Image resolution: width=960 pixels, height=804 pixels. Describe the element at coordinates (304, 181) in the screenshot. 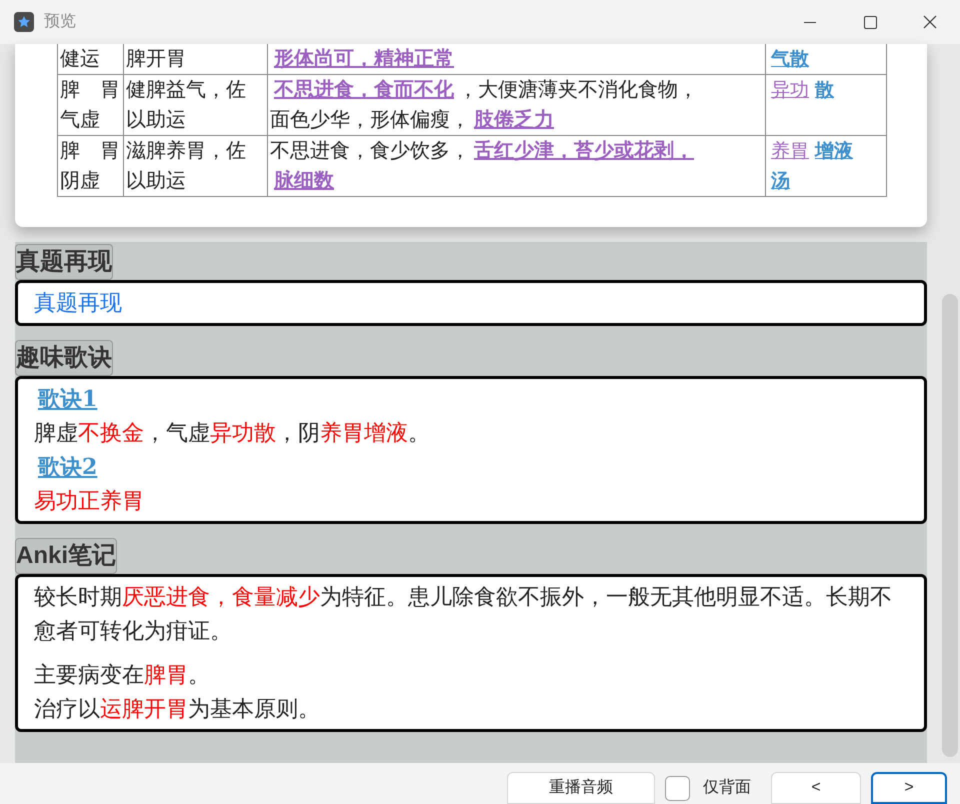

I see `text-link: 脉细数` at that location.